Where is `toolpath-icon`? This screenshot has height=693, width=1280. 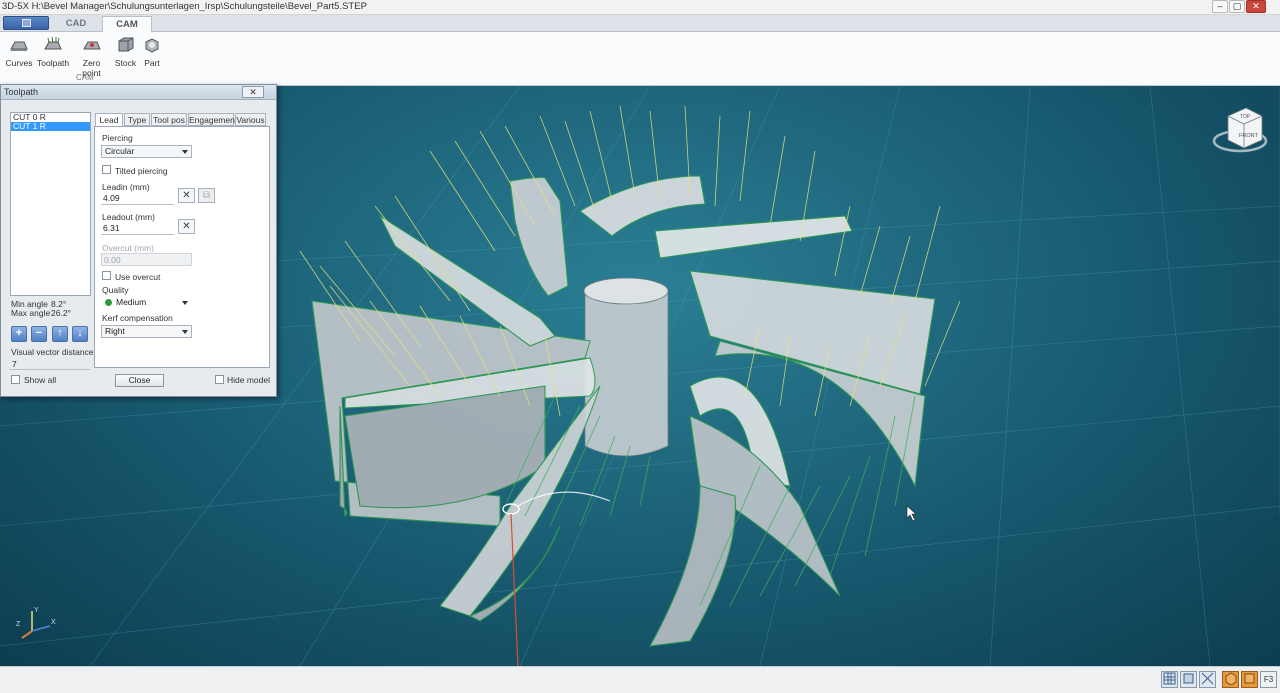
toolpath-icon is located at coordinates (52, 43).